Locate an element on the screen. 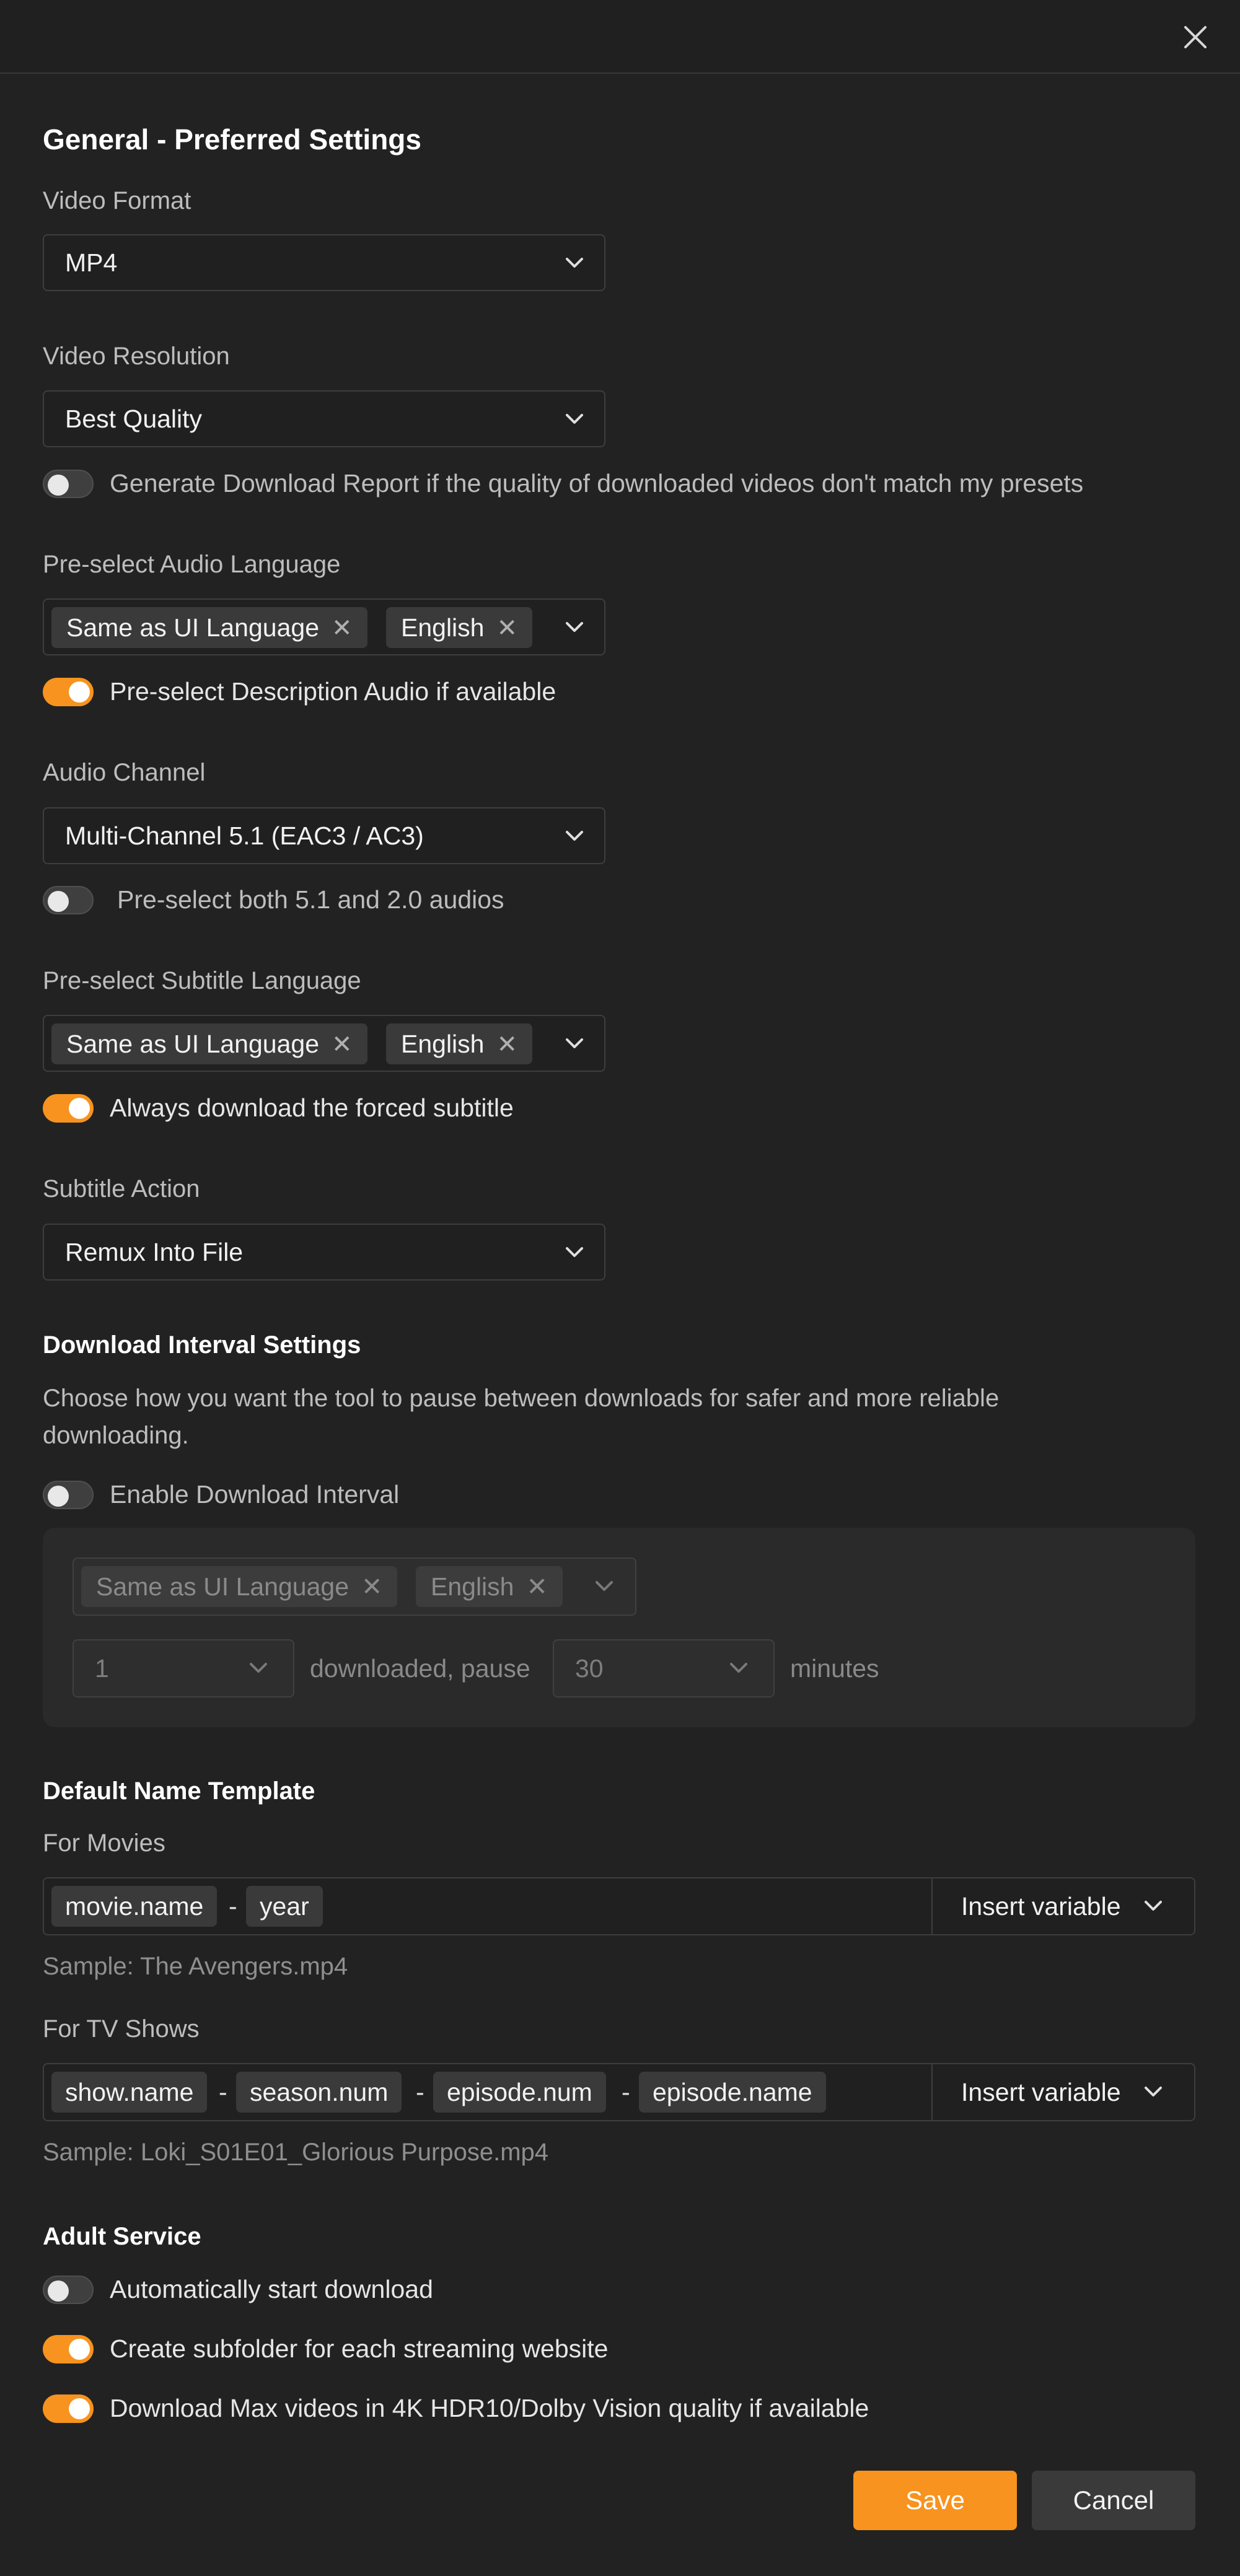  cancel-button: Cancel is located at coordinates (1113, 2500).